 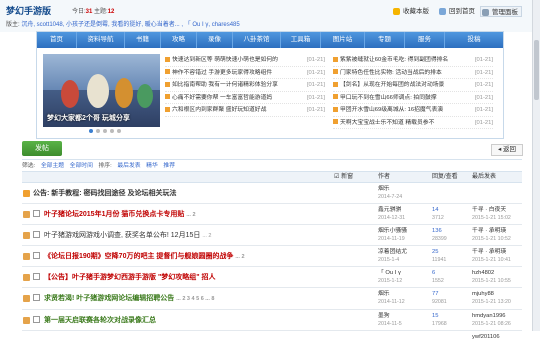 I want to click on nav-item-submit: 投稿, so click(x=474, y=40).